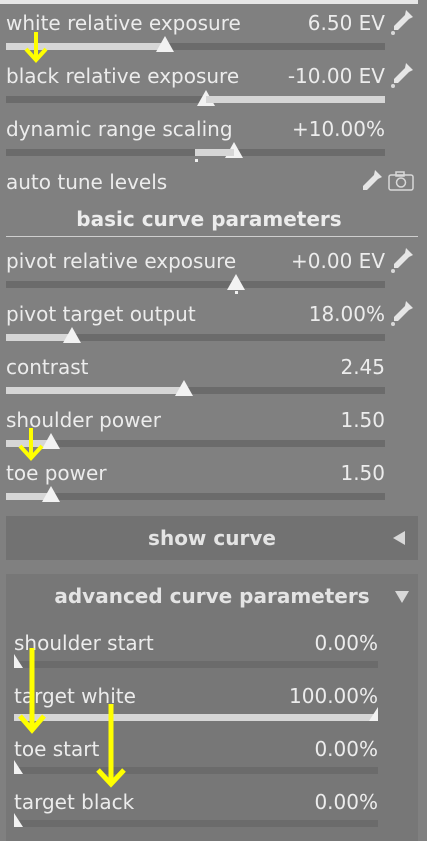 The image size is (427, 841). Describe the element at coordinates (209, 219) in the screenshot. I see `basic-curve-parameters-title: basic curve parameters` at that location.